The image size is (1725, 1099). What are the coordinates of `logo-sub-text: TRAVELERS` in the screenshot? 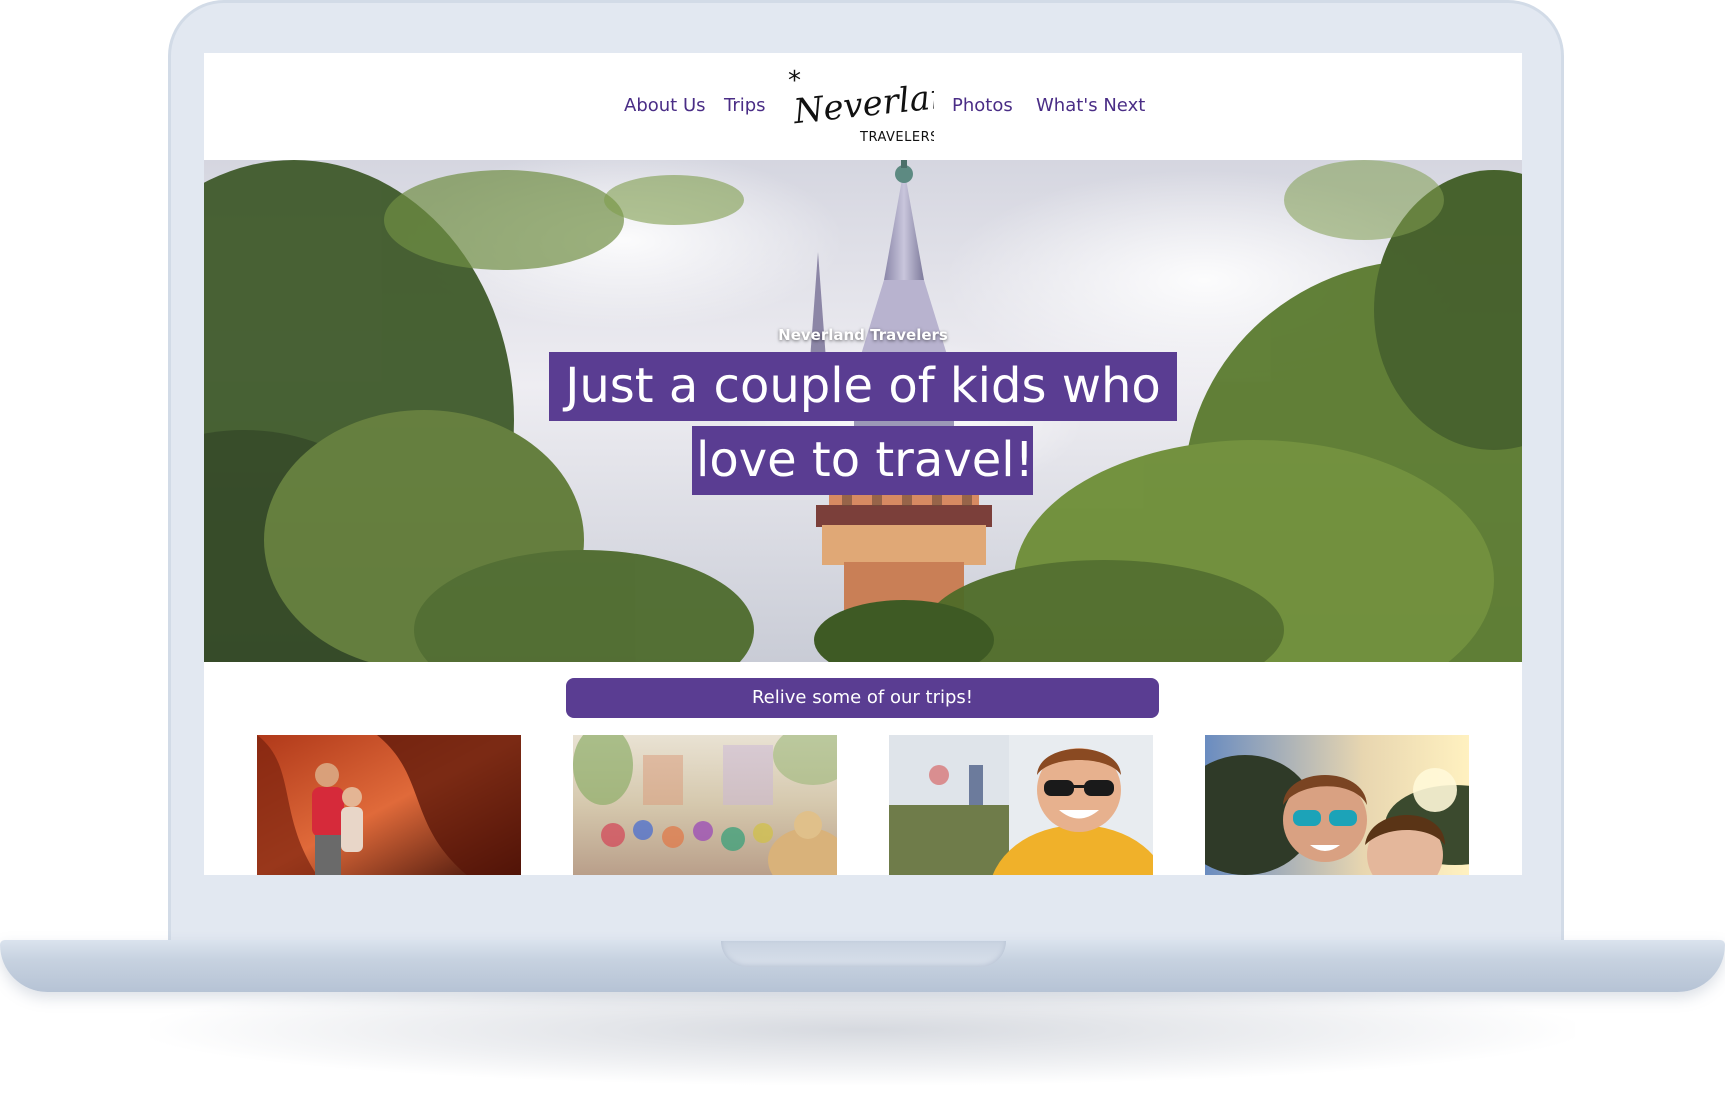 It's located at (896, 137).